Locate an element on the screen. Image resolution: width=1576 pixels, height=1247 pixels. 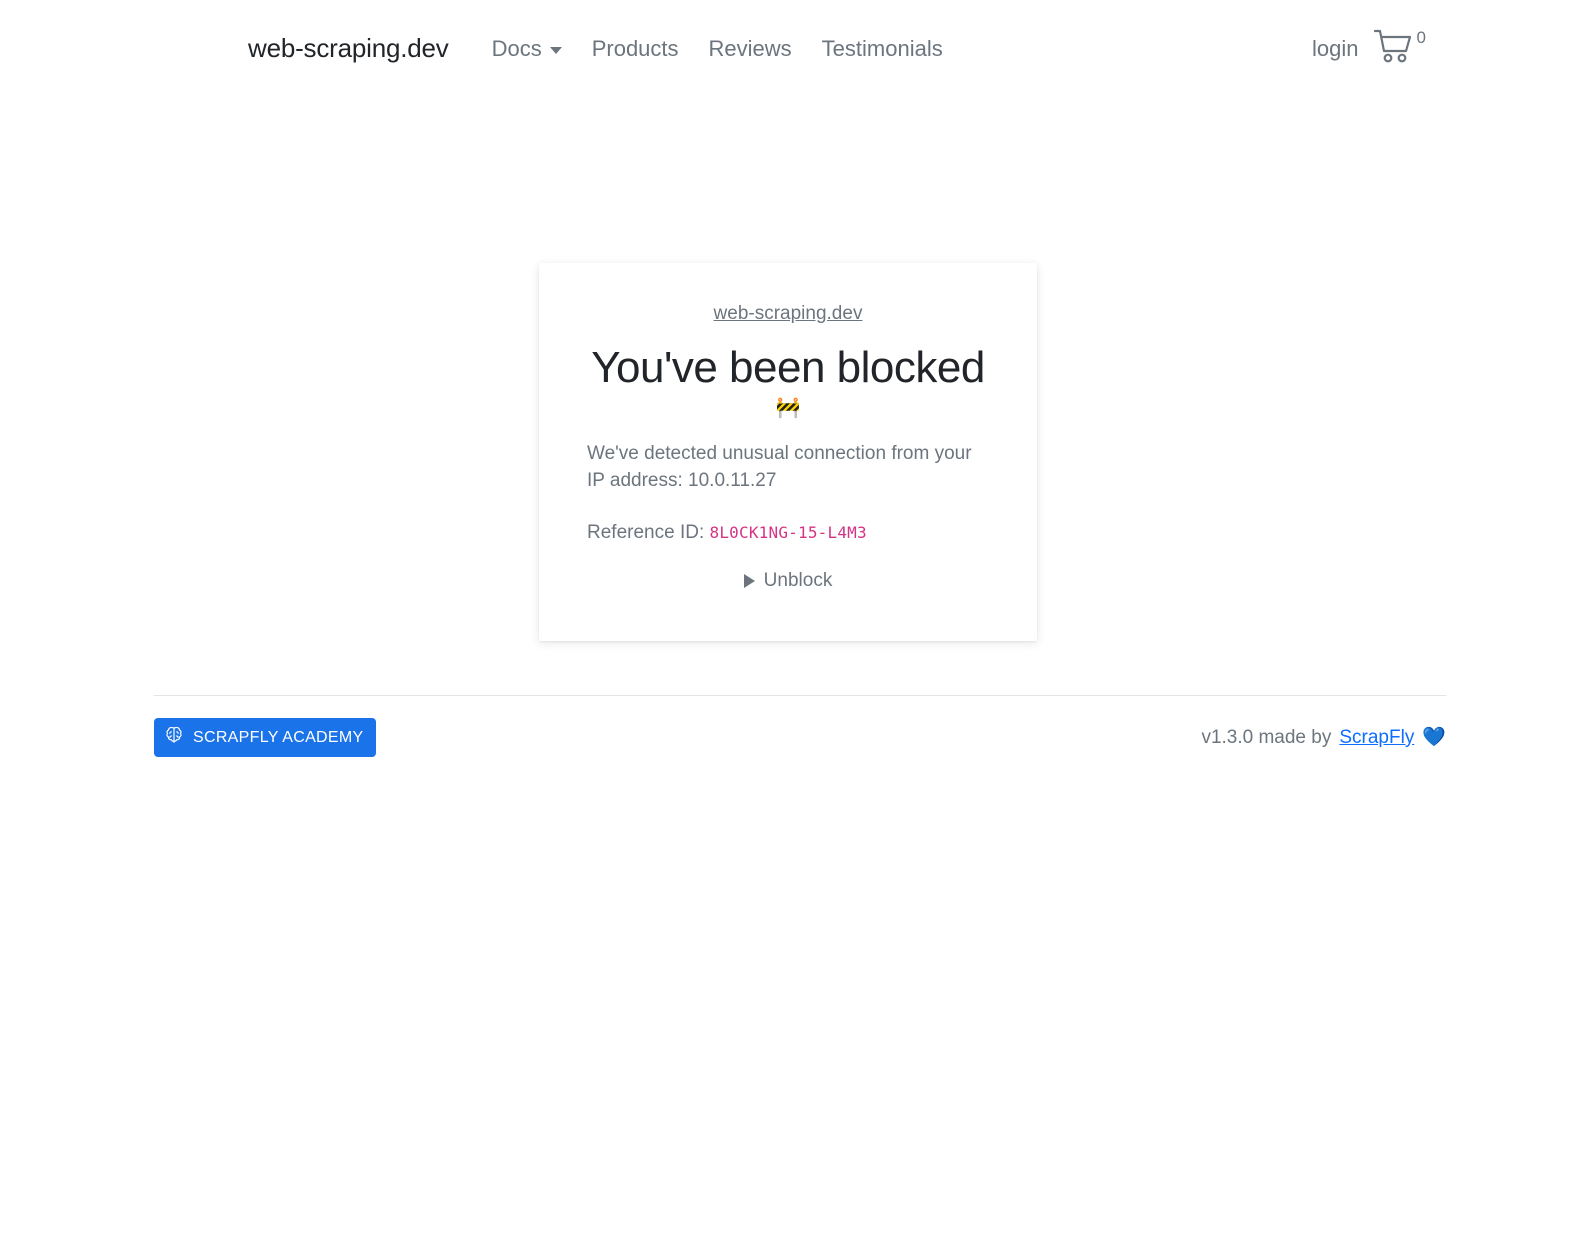
unblock-disclosure: Unblock is located at coordinates (788, 581).